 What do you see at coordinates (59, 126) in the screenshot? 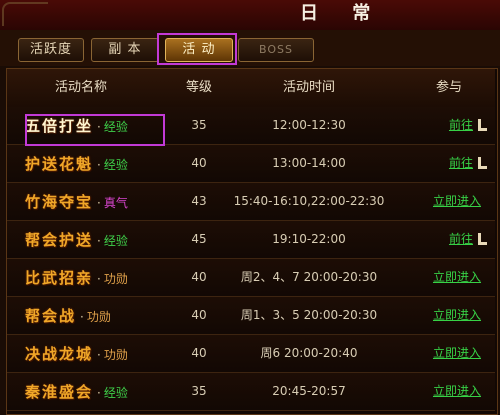
I see `activity-name: 五倍打坐` at bounding box center [59, 126].